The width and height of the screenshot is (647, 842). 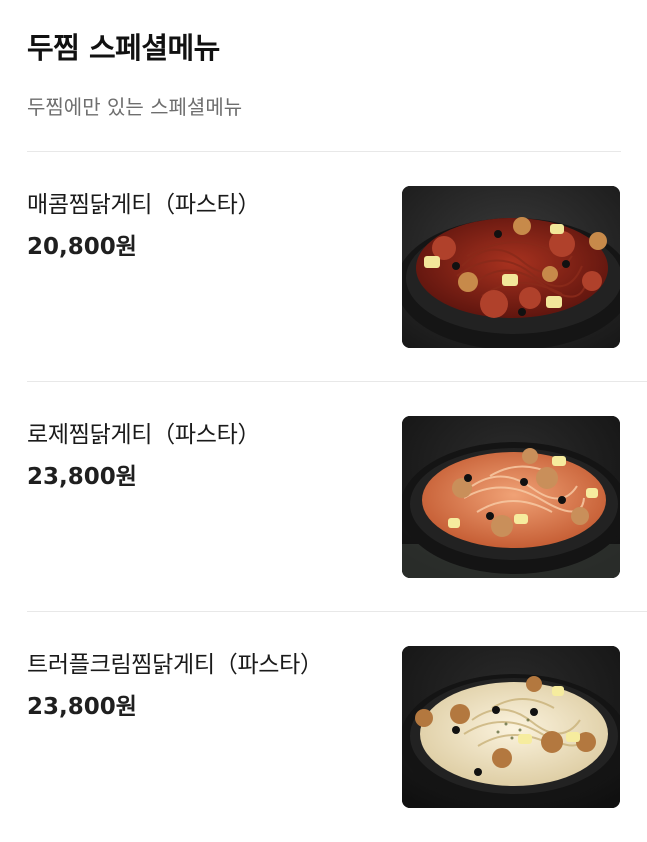 What do you see at coordinates (324, 74) in the screenshot?
I see `section-header: 두찜 스페셜메뉴 두찜에만 있는 스페셜메뉴` at bounding box center [324, 74].